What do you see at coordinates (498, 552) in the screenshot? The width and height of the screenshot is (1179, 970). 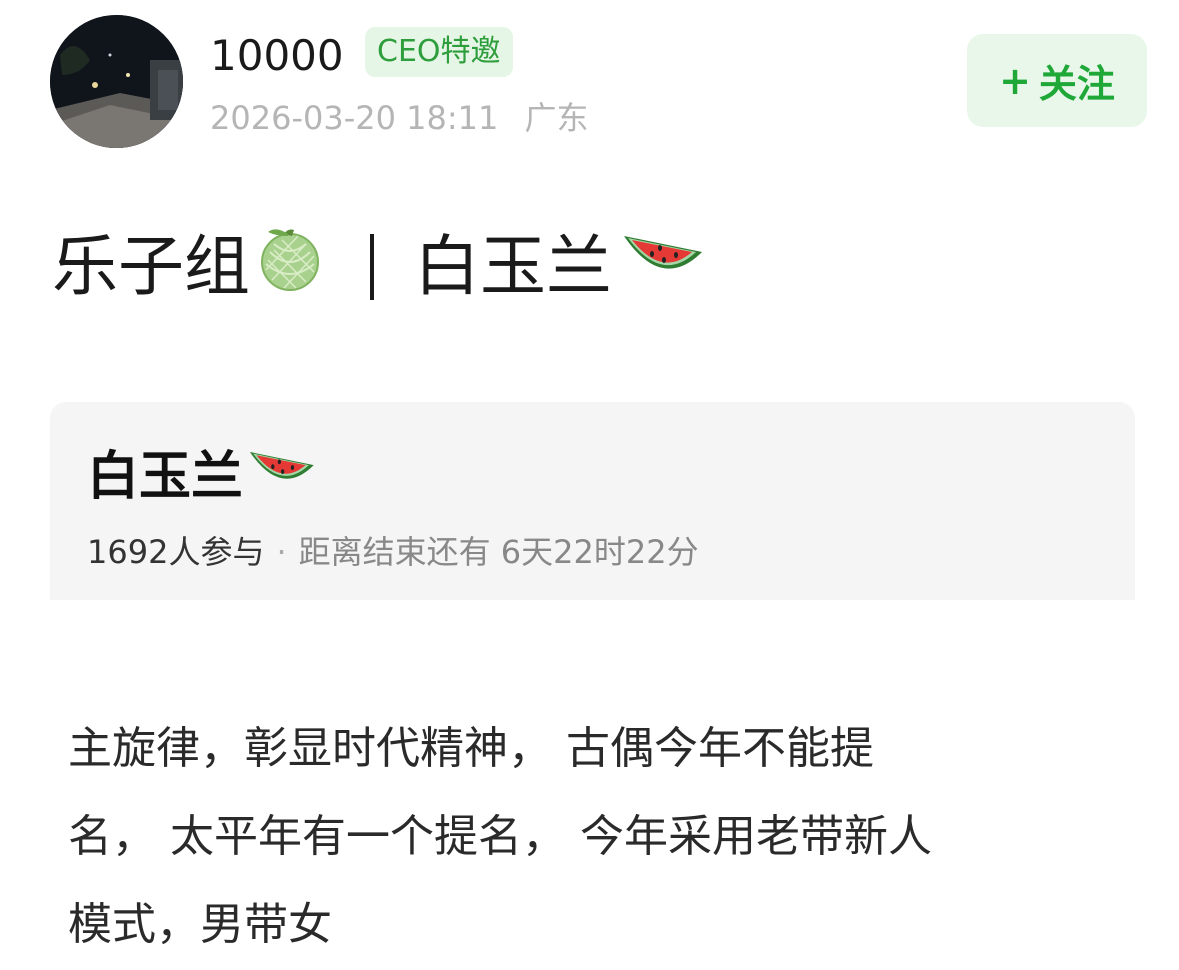 I see `poll-countdown: 距离结束还有 6天22时22分` at bounding box center [498, 552].